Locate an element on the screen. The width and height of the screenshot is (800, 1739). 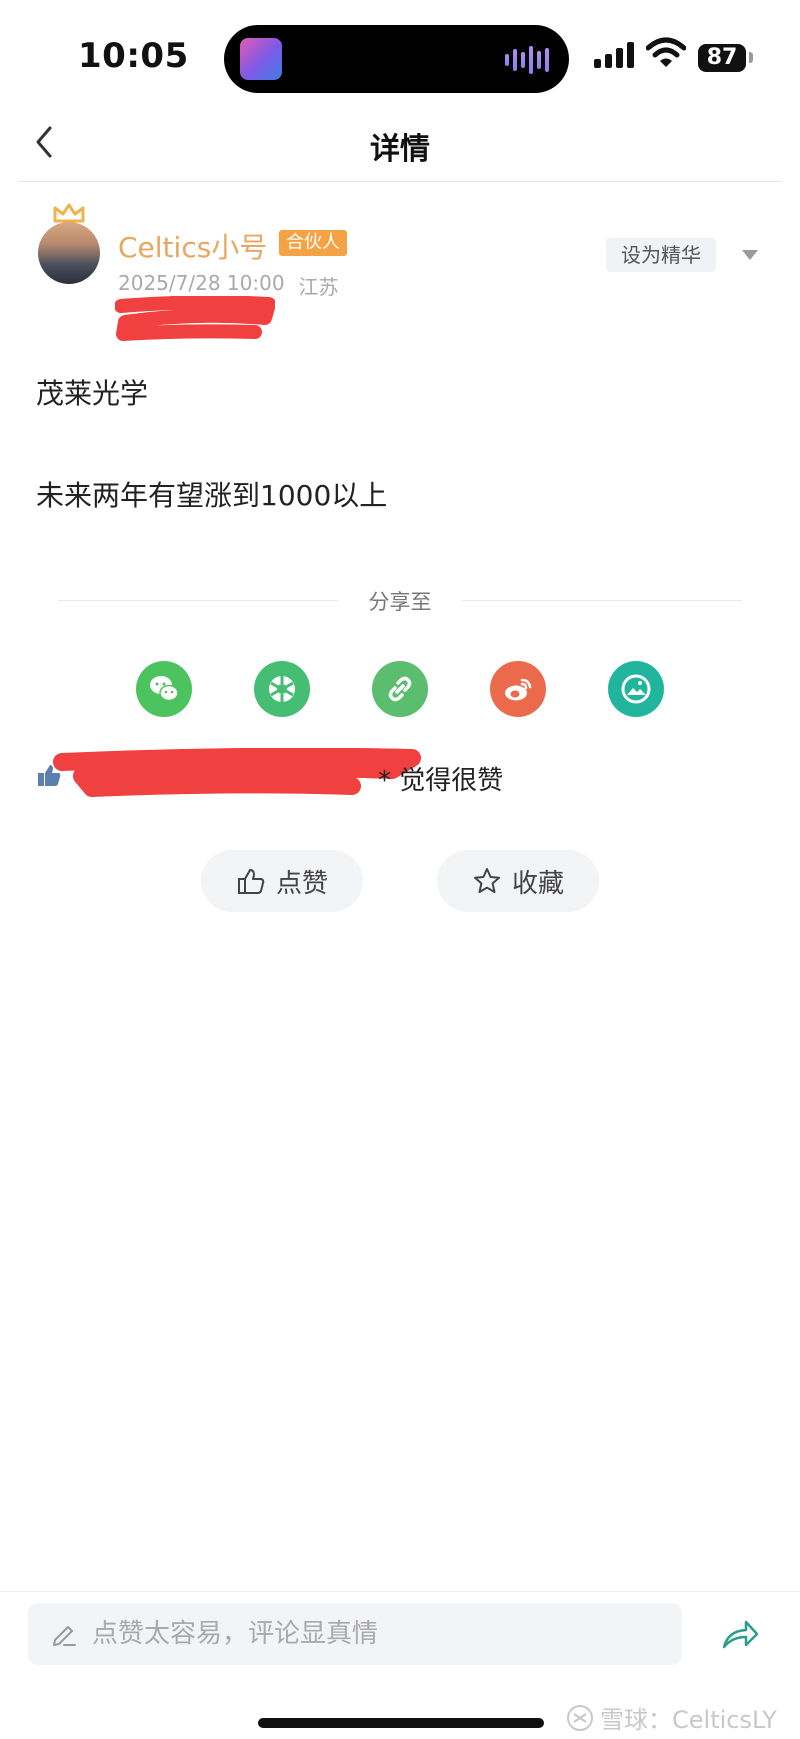
share-image-button is located at coordinates (636, 689).